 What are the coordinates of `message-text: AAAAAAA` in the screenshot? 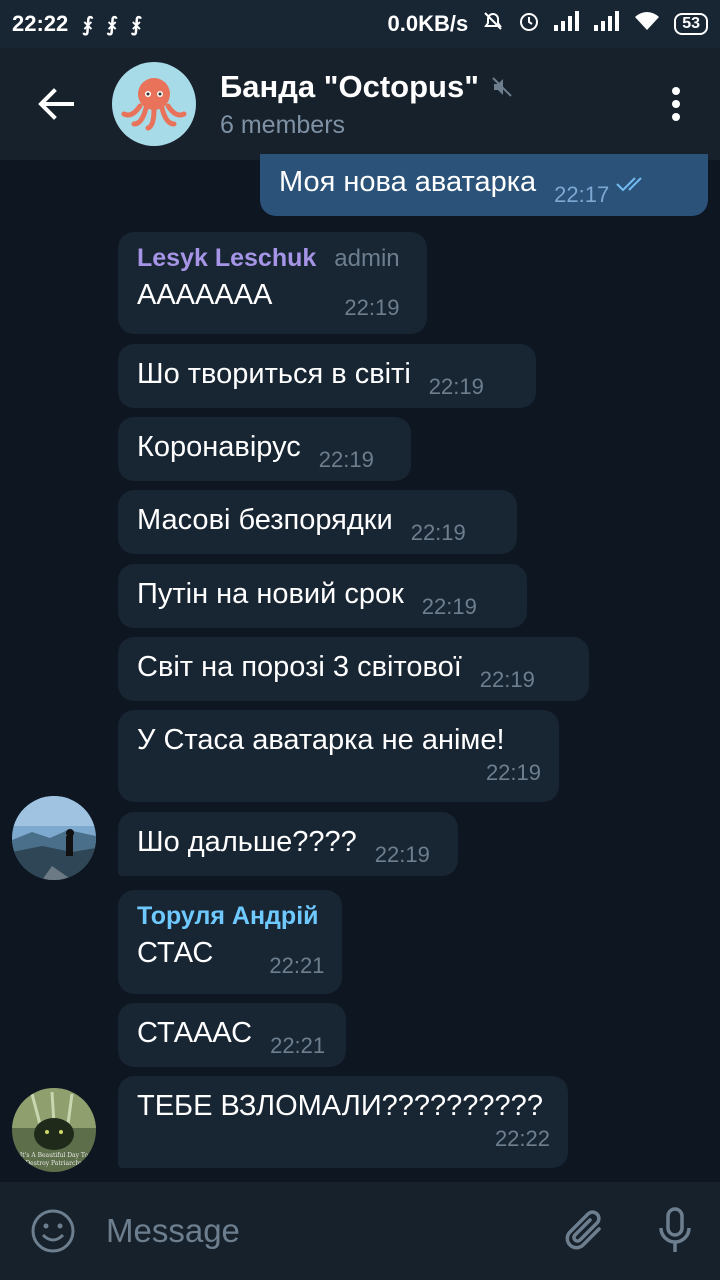 It's located at (205, 295).